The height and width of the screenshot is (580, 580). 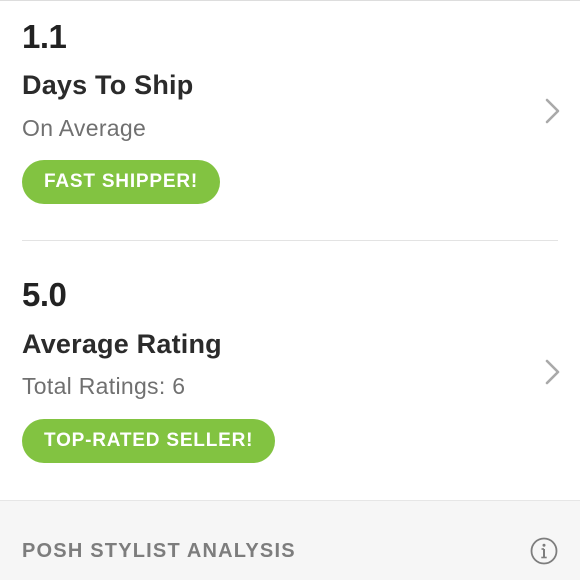 I want to click on total-ratings-count: Total Ratings: 6, so click(x=104, y=386).